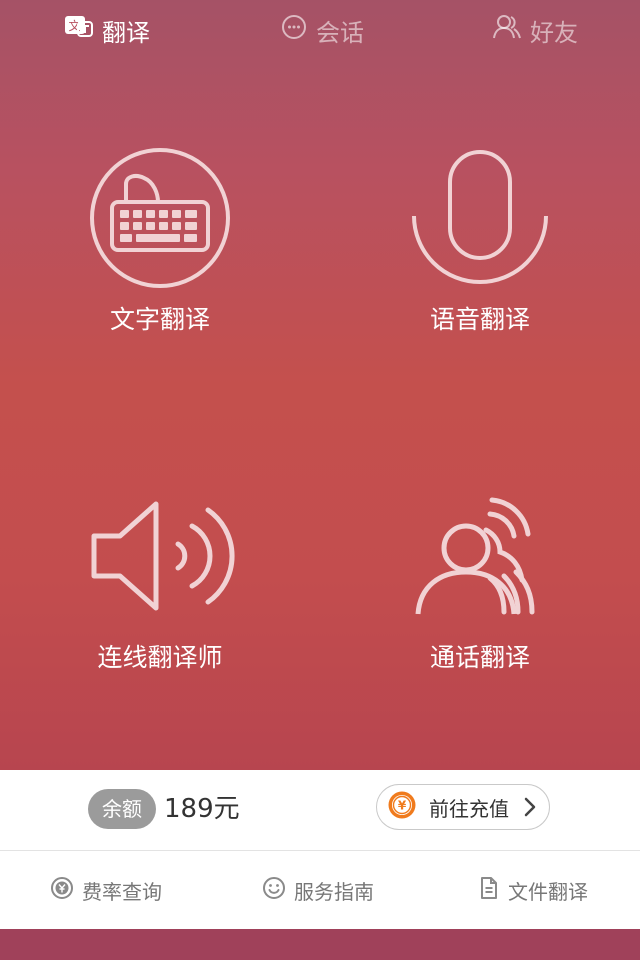 The width and height of the screenshot is (640, 960). I want to click on rate-query-link: 费率查询, so click(106, 890).